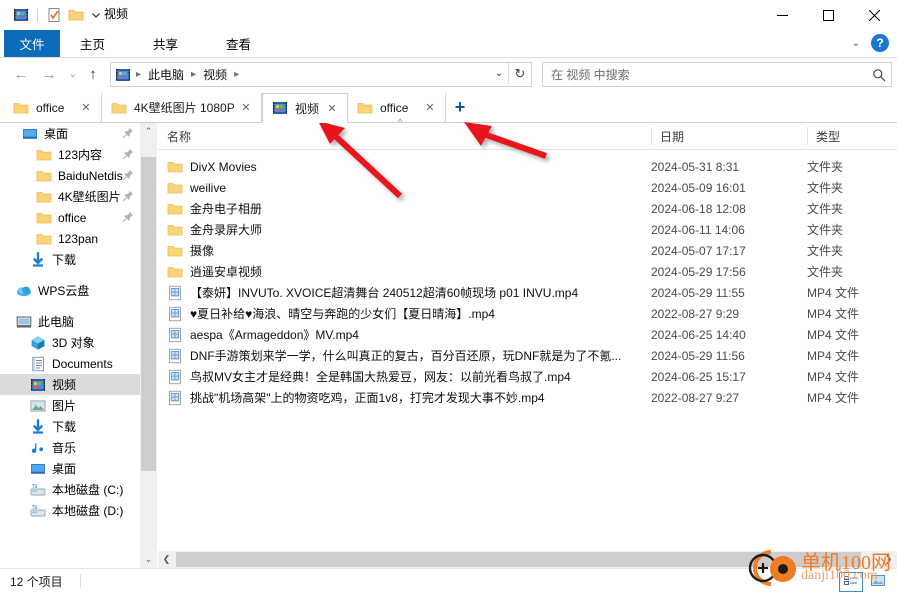 Image resolution: width=897 pixels, height=593 pixels. I want to click on cell-name: ♥夏日补给♥海浪、晴空与奔跑的少女们【夏日晴海】.mp4, so click(331, 313).